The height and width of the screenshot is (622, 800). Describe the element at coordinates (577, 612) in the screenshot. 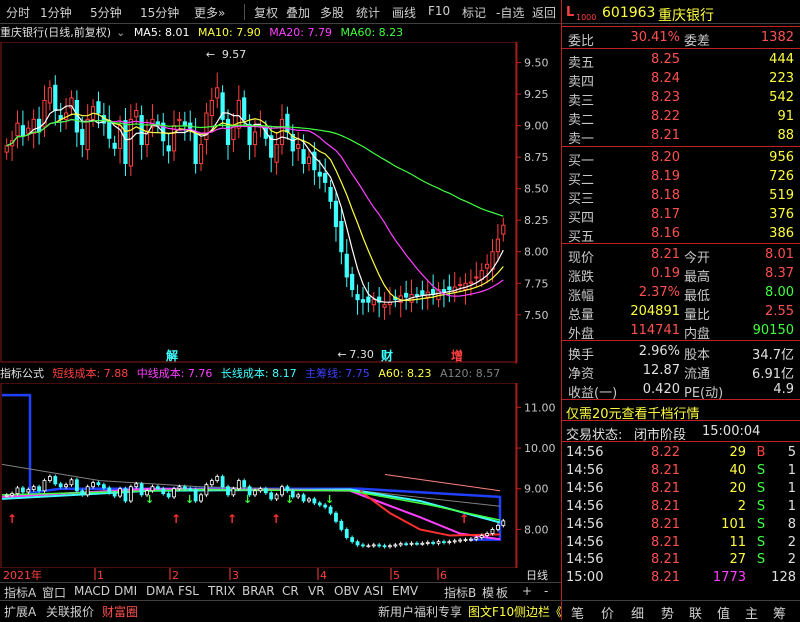

I see `tab-ticks: 笔` at that location.